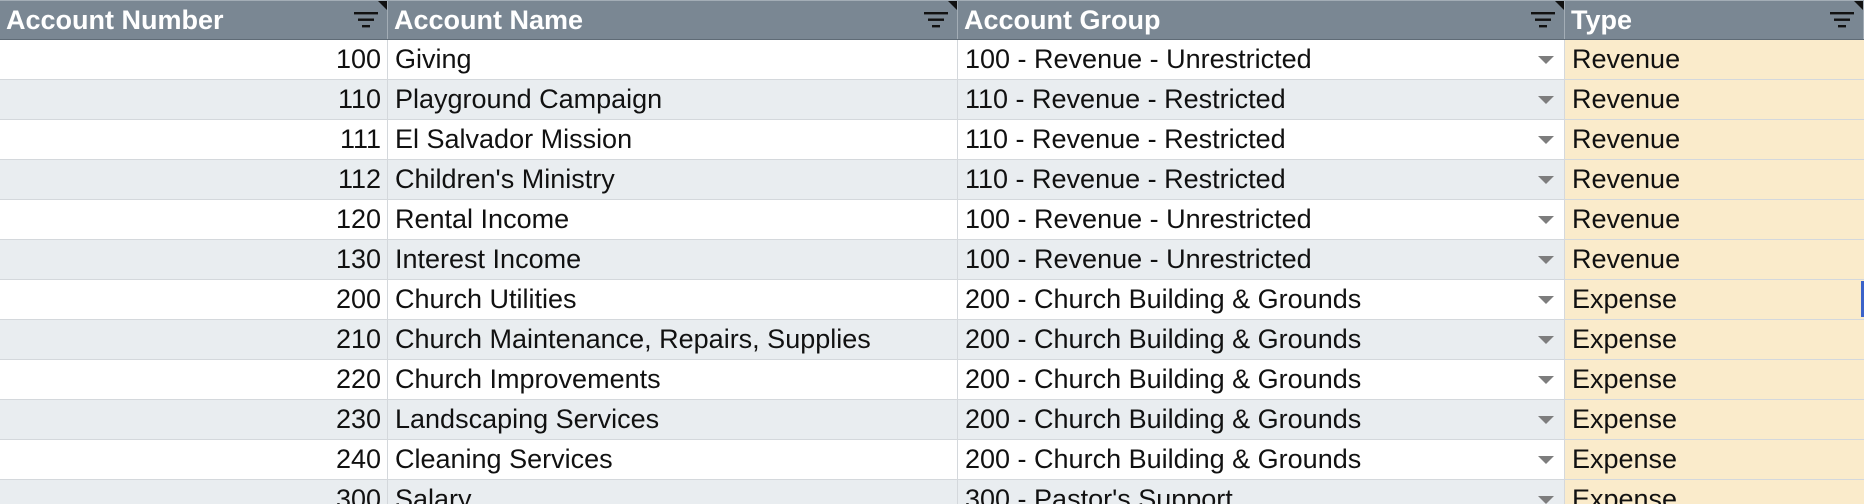 Image resolution: width=1864 pixels, height=504 pixels. Describe the element at coordinates (194, 219) in the screenshot. I see `account-number-cell: 120` at that location.